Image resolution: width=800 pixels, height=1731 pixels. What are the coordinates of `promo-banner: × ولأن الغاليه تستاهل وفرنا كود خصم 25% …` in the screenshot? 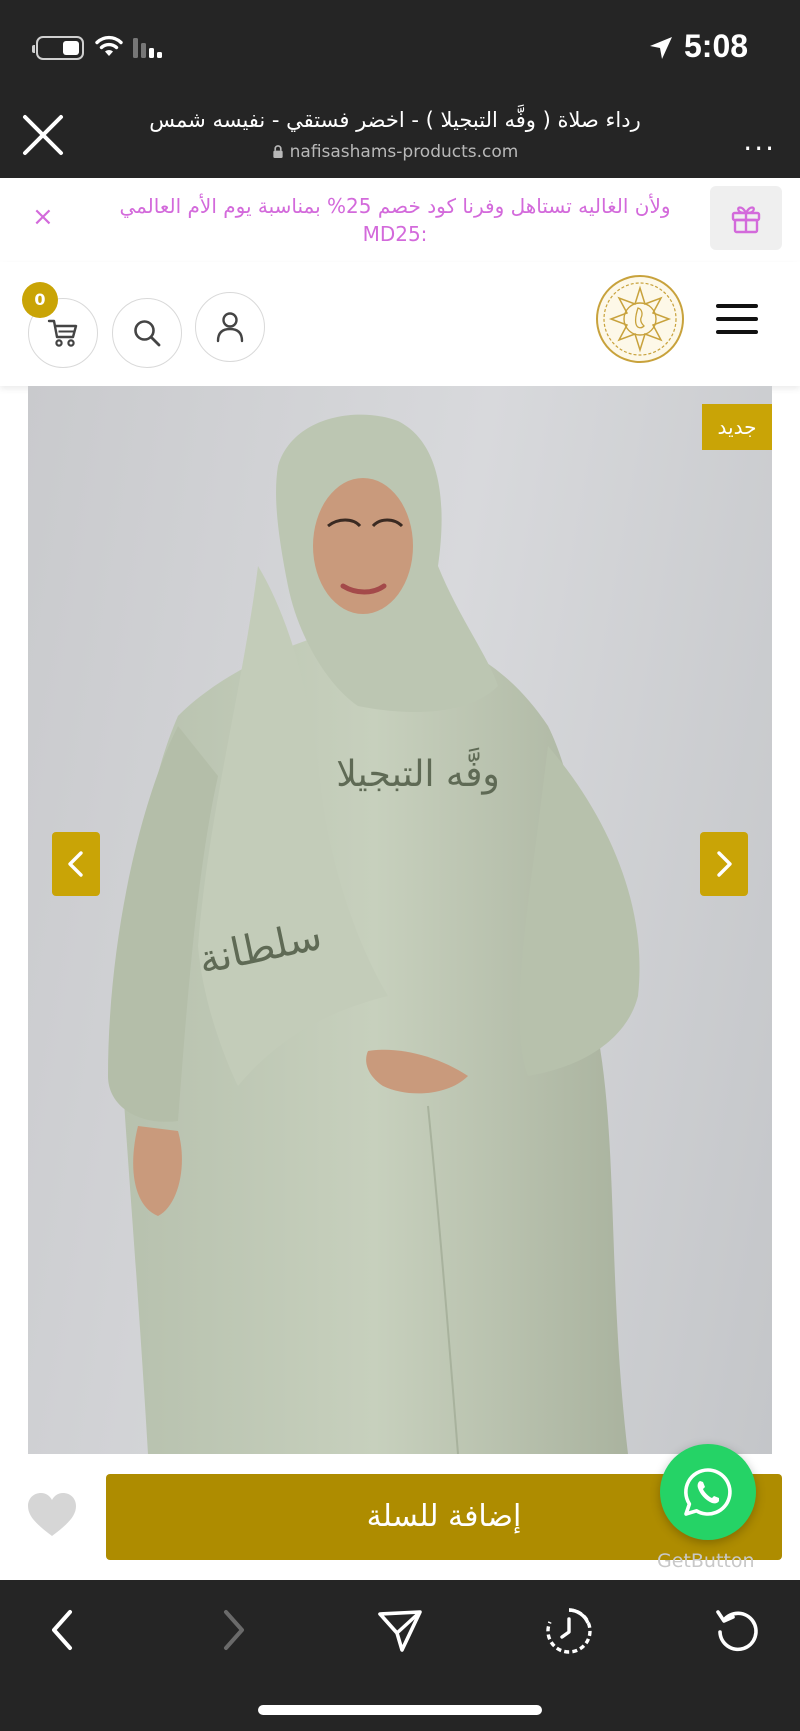 It's located at (400, 220).